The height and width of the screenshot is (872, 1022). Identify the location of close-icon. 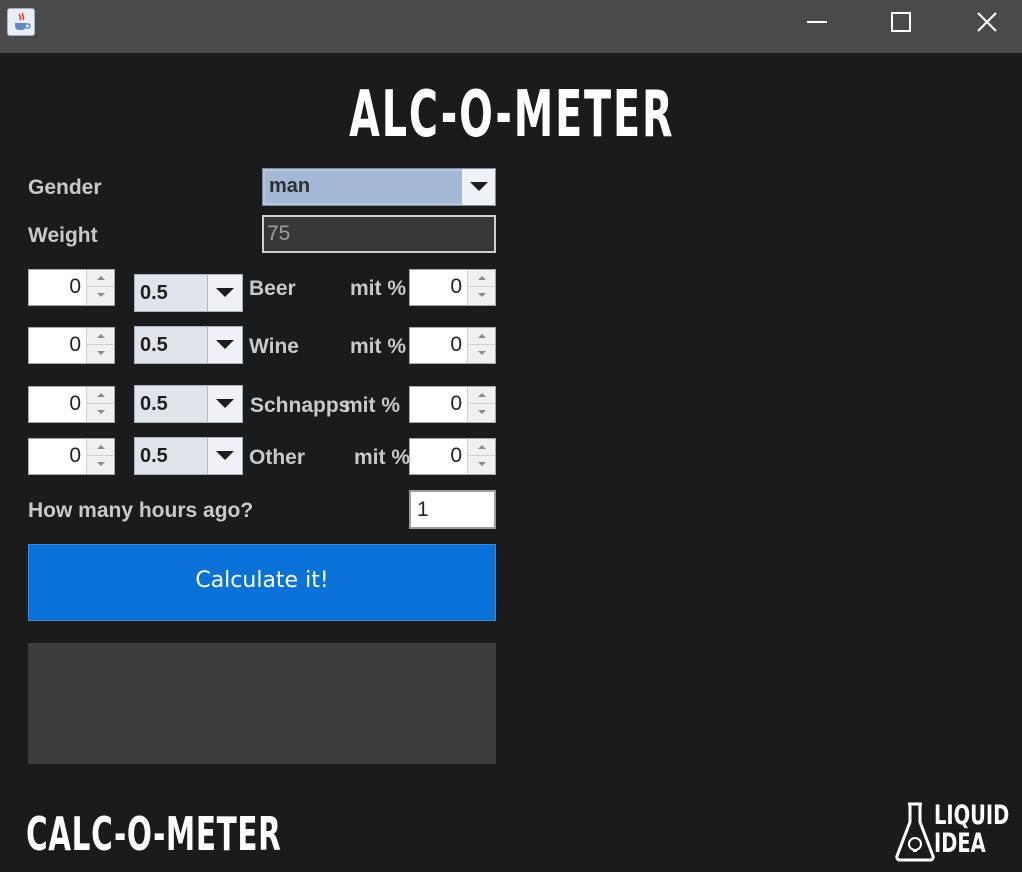
(987, 22).